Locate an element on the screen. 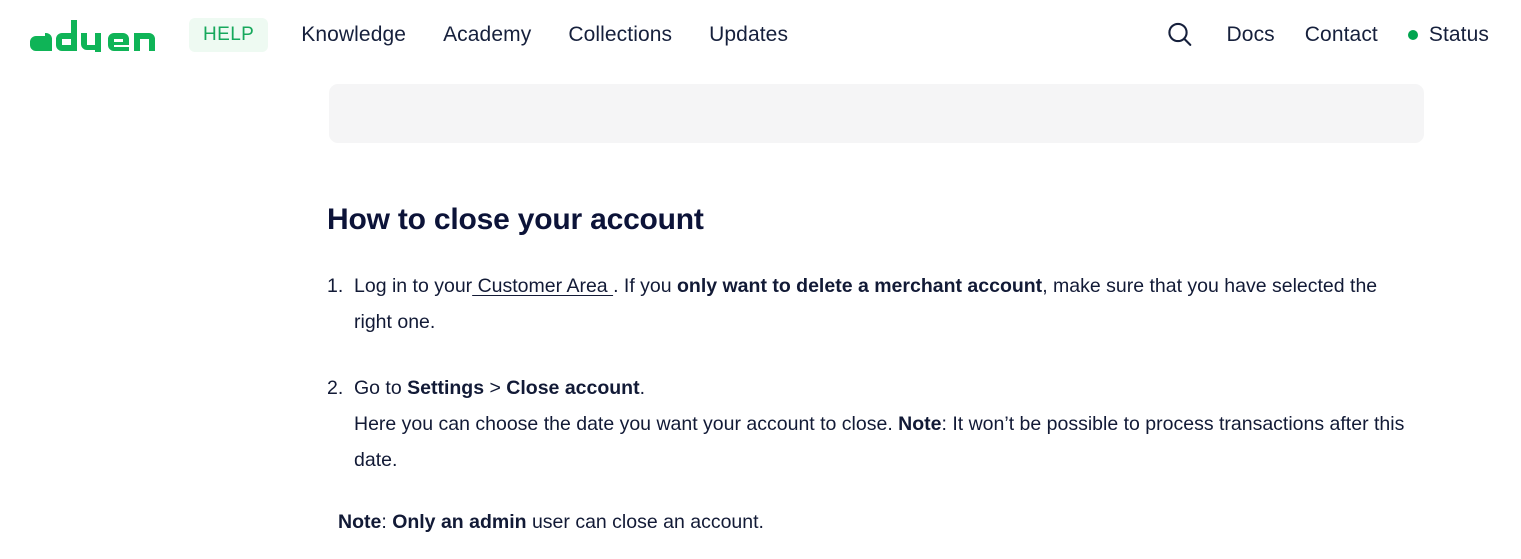 The height and width of the screenshot is (559, 1521). brand-block: HELP is located at coordinates (149, 35).